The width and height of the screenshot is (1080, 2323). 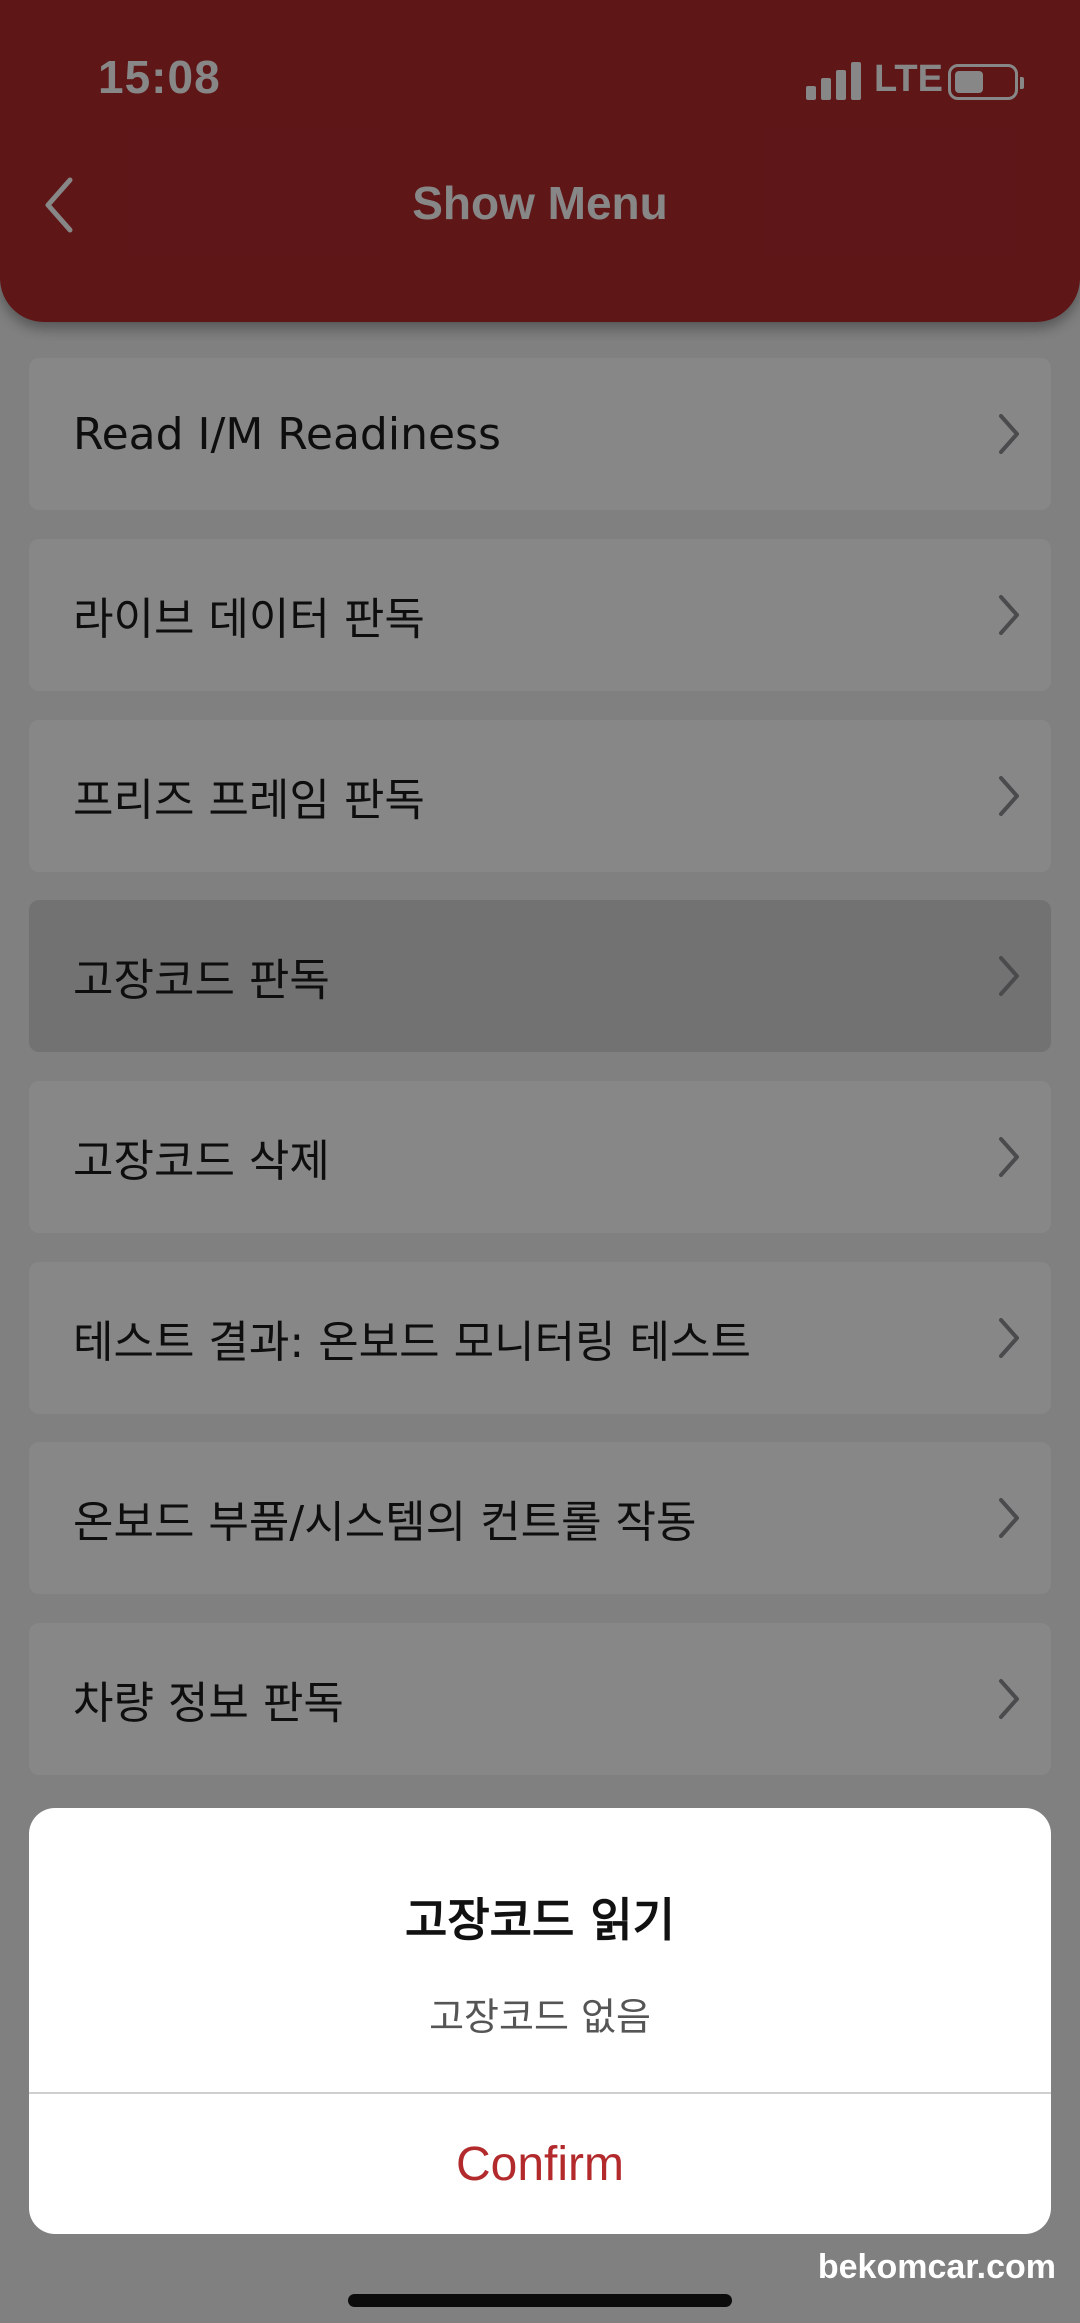 What do you see at coordinates (936, 2267) in the screenshot?
I see `watermark-text: bekomcar.com` at bounding box center [936, 2267].